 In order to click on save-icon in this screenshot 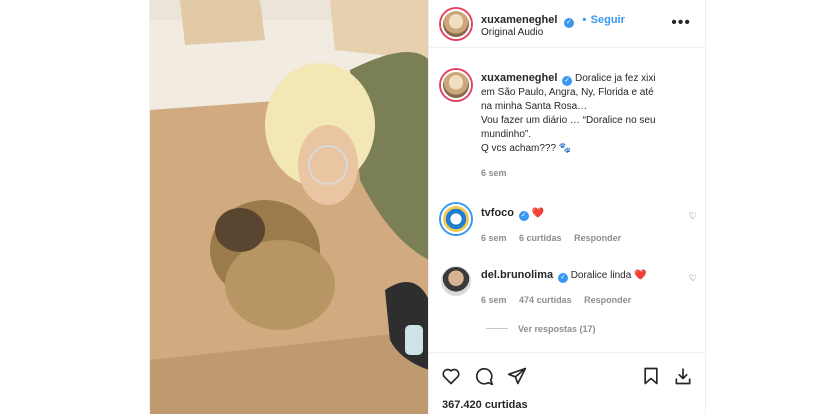, I will do `click(651, 376)`.